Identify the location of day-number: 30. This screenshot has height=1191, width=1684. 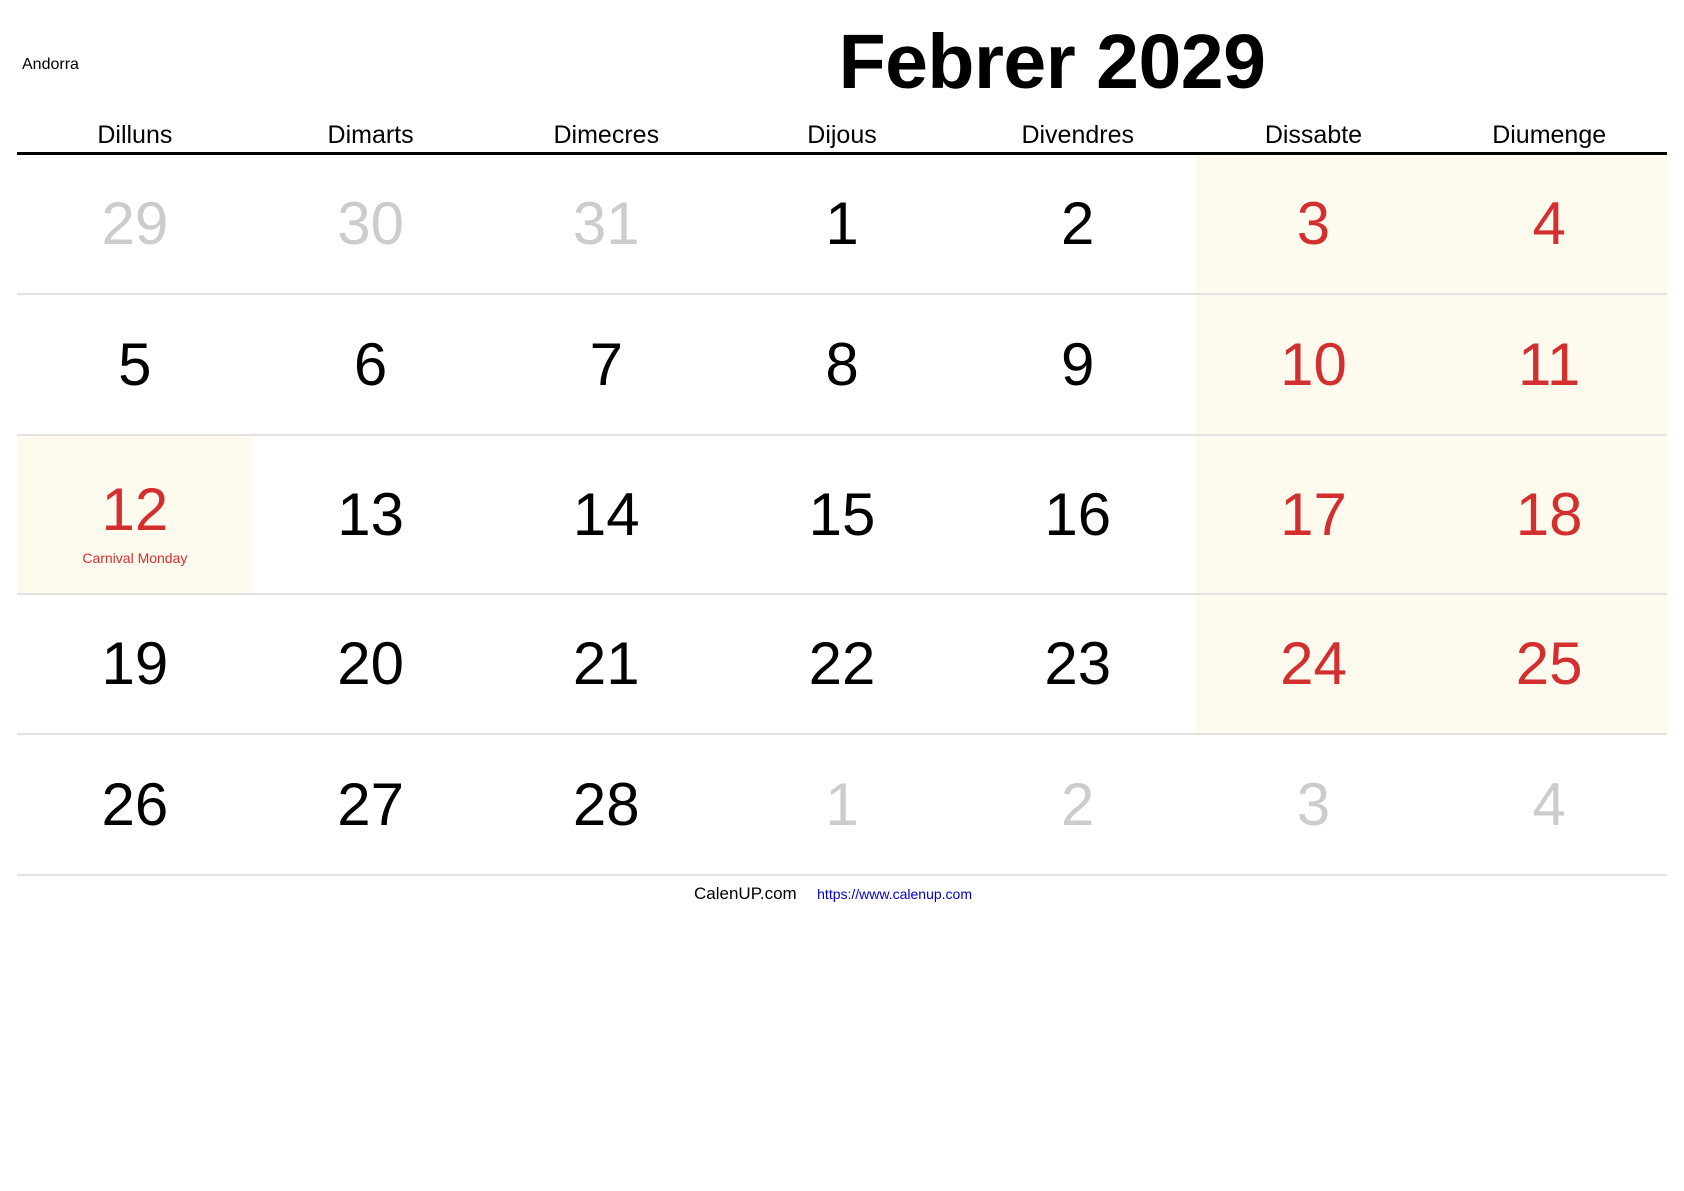
(370, 223).